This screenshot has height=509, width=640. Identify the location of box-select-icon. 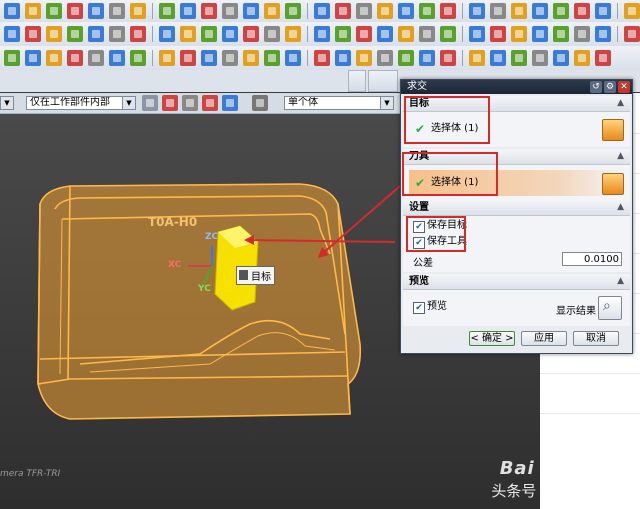
(260, 103).